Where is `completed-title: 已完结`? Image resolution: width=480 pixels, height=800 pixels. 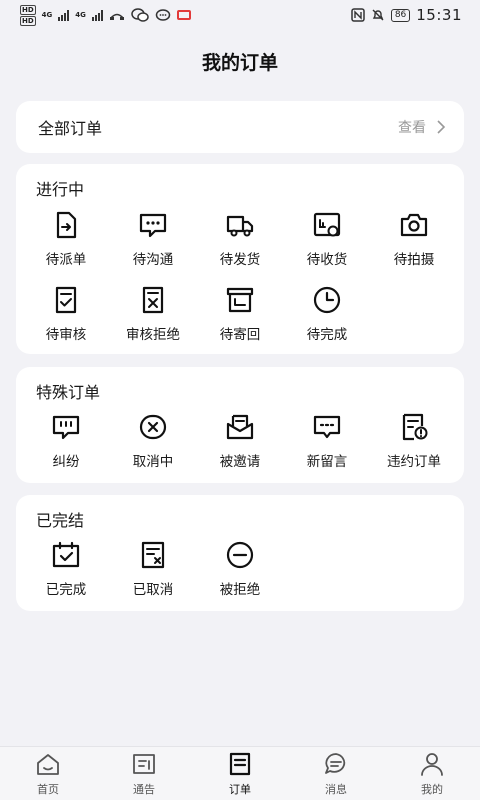
completed-title: 已完结 is located at coordinates (60, 520).